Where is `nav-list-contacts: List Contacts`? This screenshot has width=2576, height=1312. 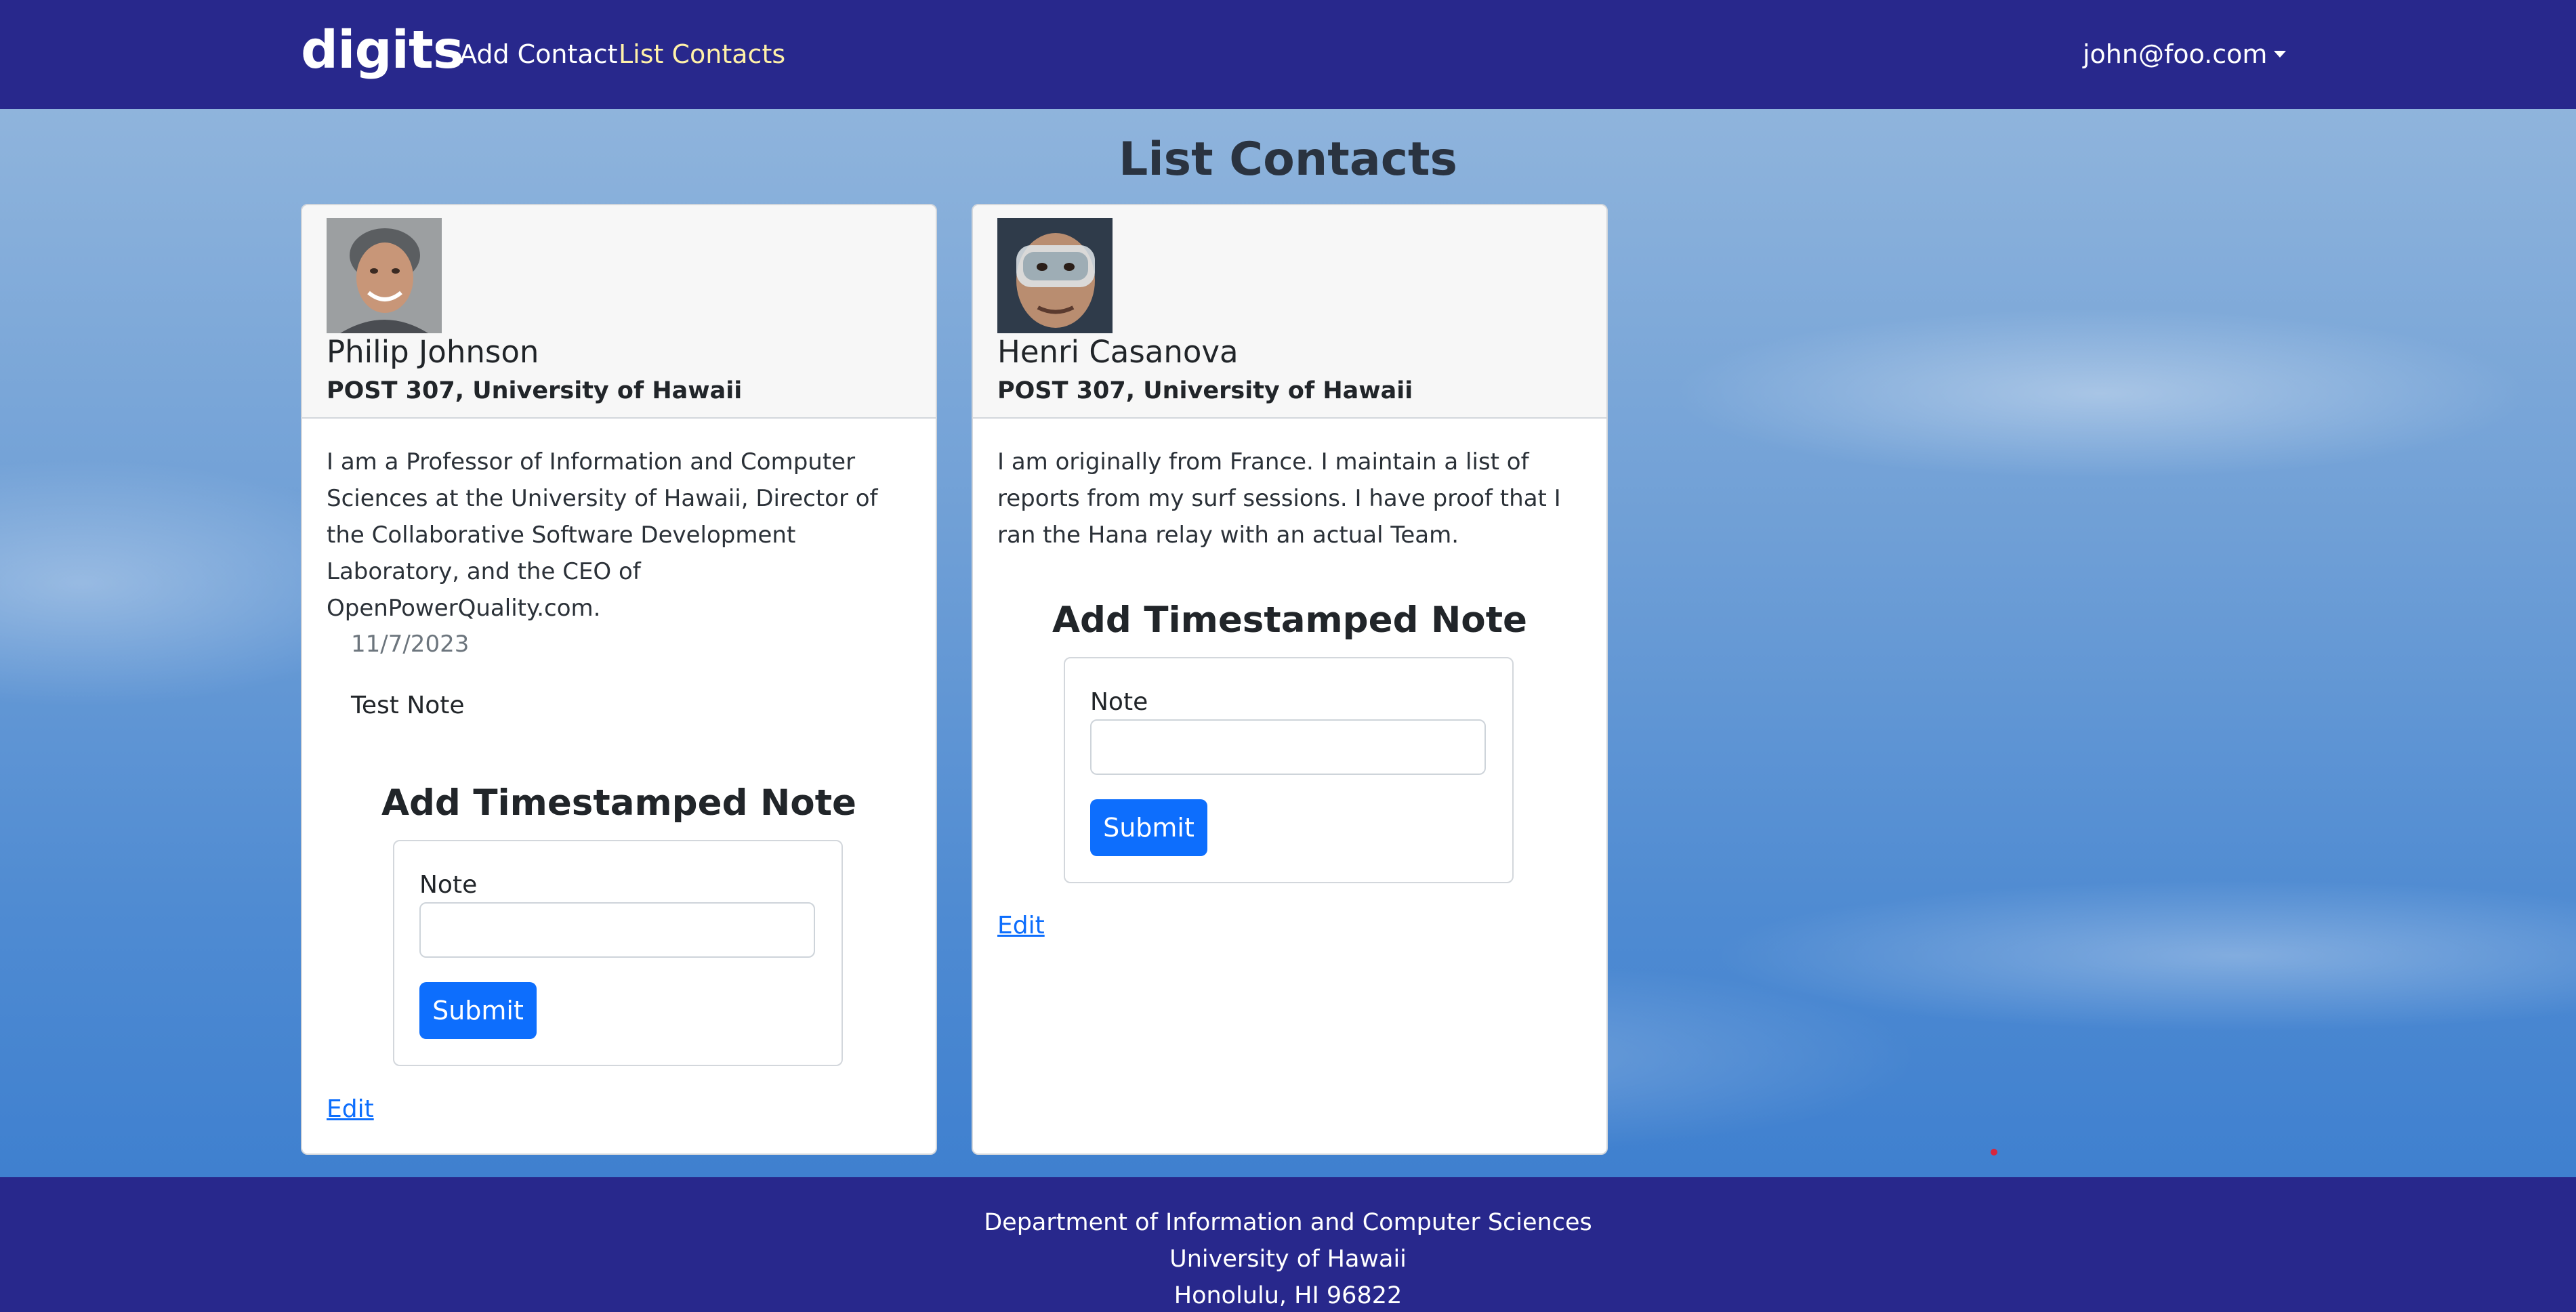
nav-list-contacts: List Contacts is located at coordinates (702, 54).